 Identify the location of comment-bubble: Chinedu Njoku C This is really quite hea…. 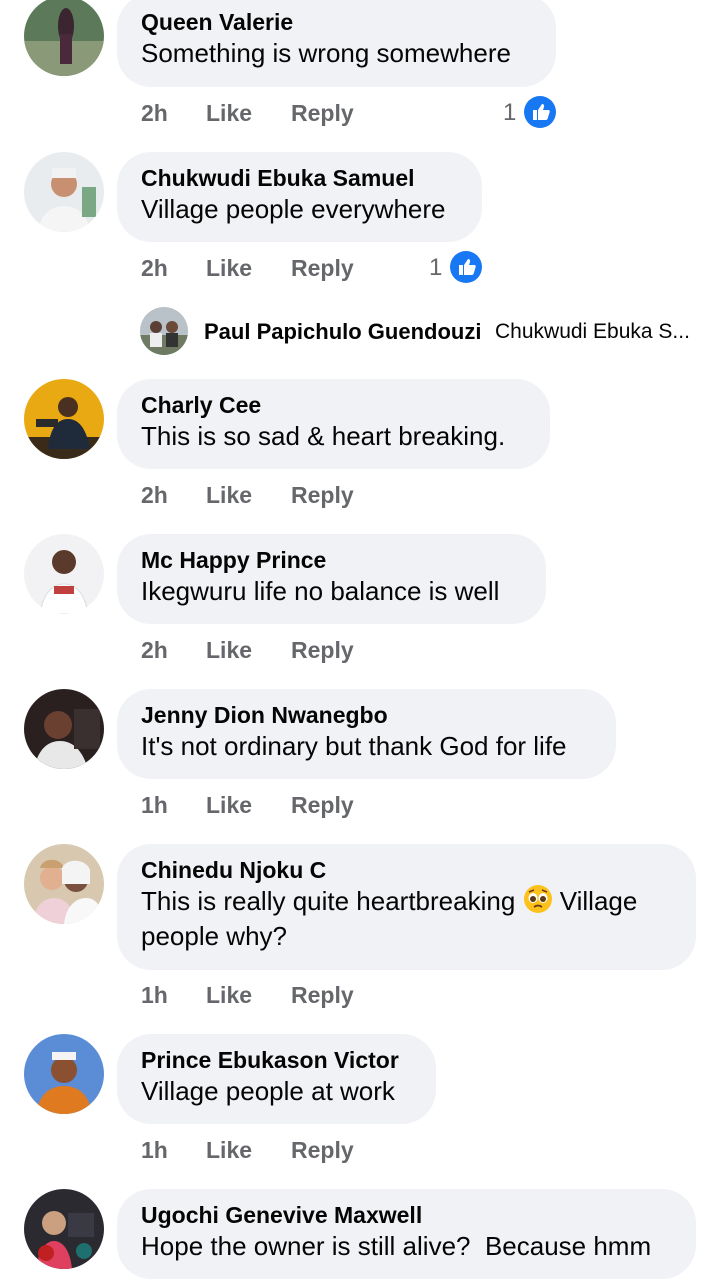
(406, 907).